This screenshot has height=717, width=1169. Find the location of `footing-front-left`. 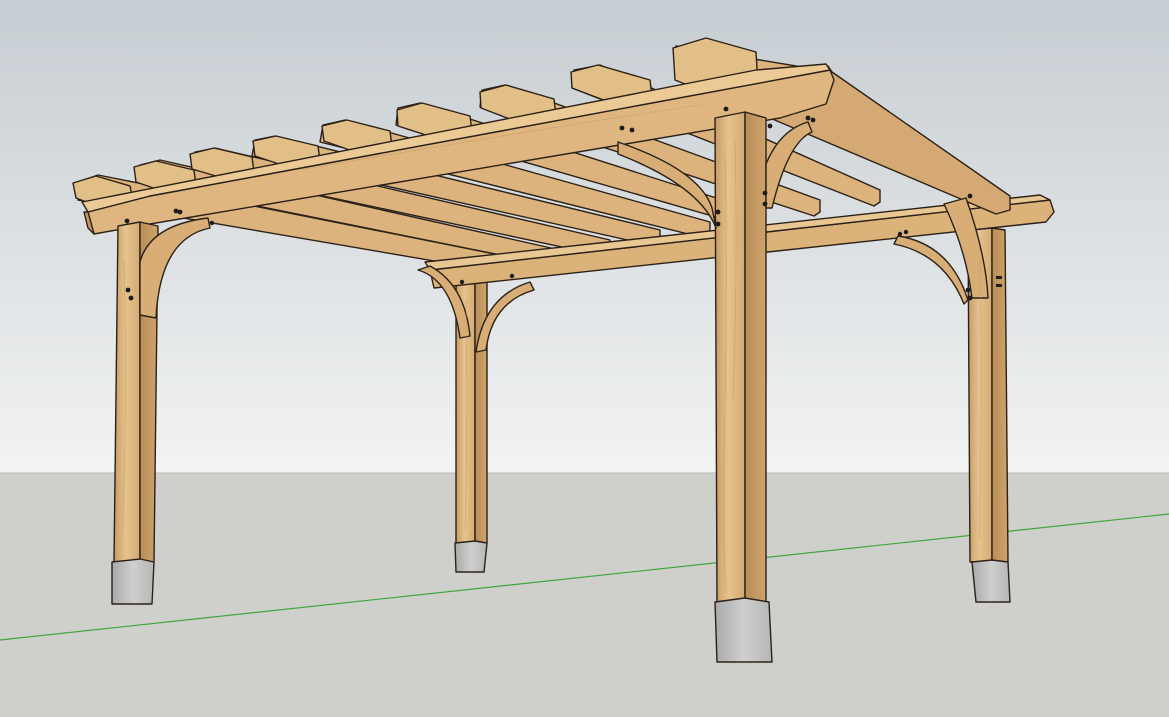

footing-front-left is located at coordinates (133, 581).